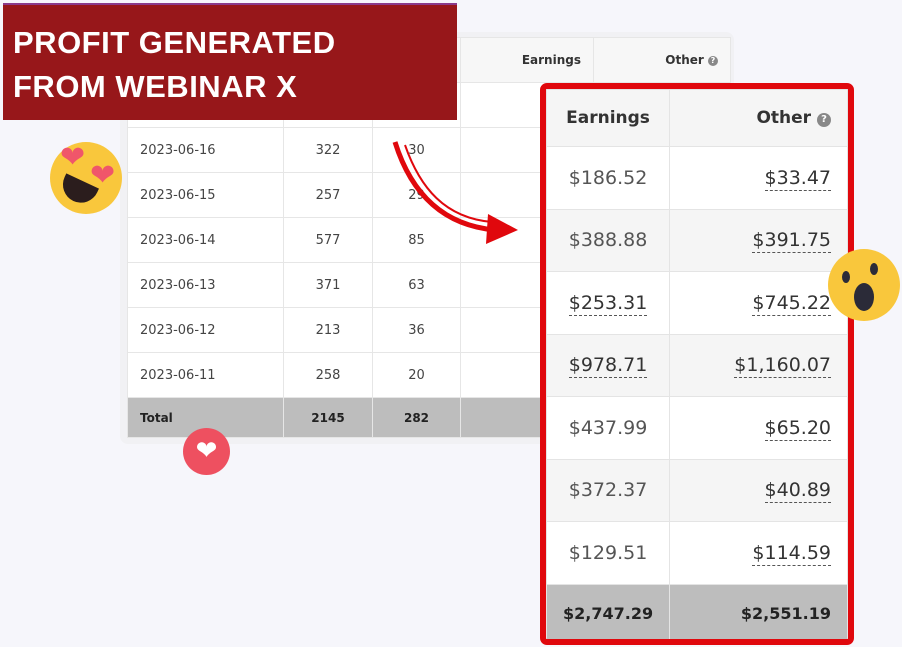 This screenshot has width=902, height=647. I want to click on other-value-link: $745.22, so click(791, 303).